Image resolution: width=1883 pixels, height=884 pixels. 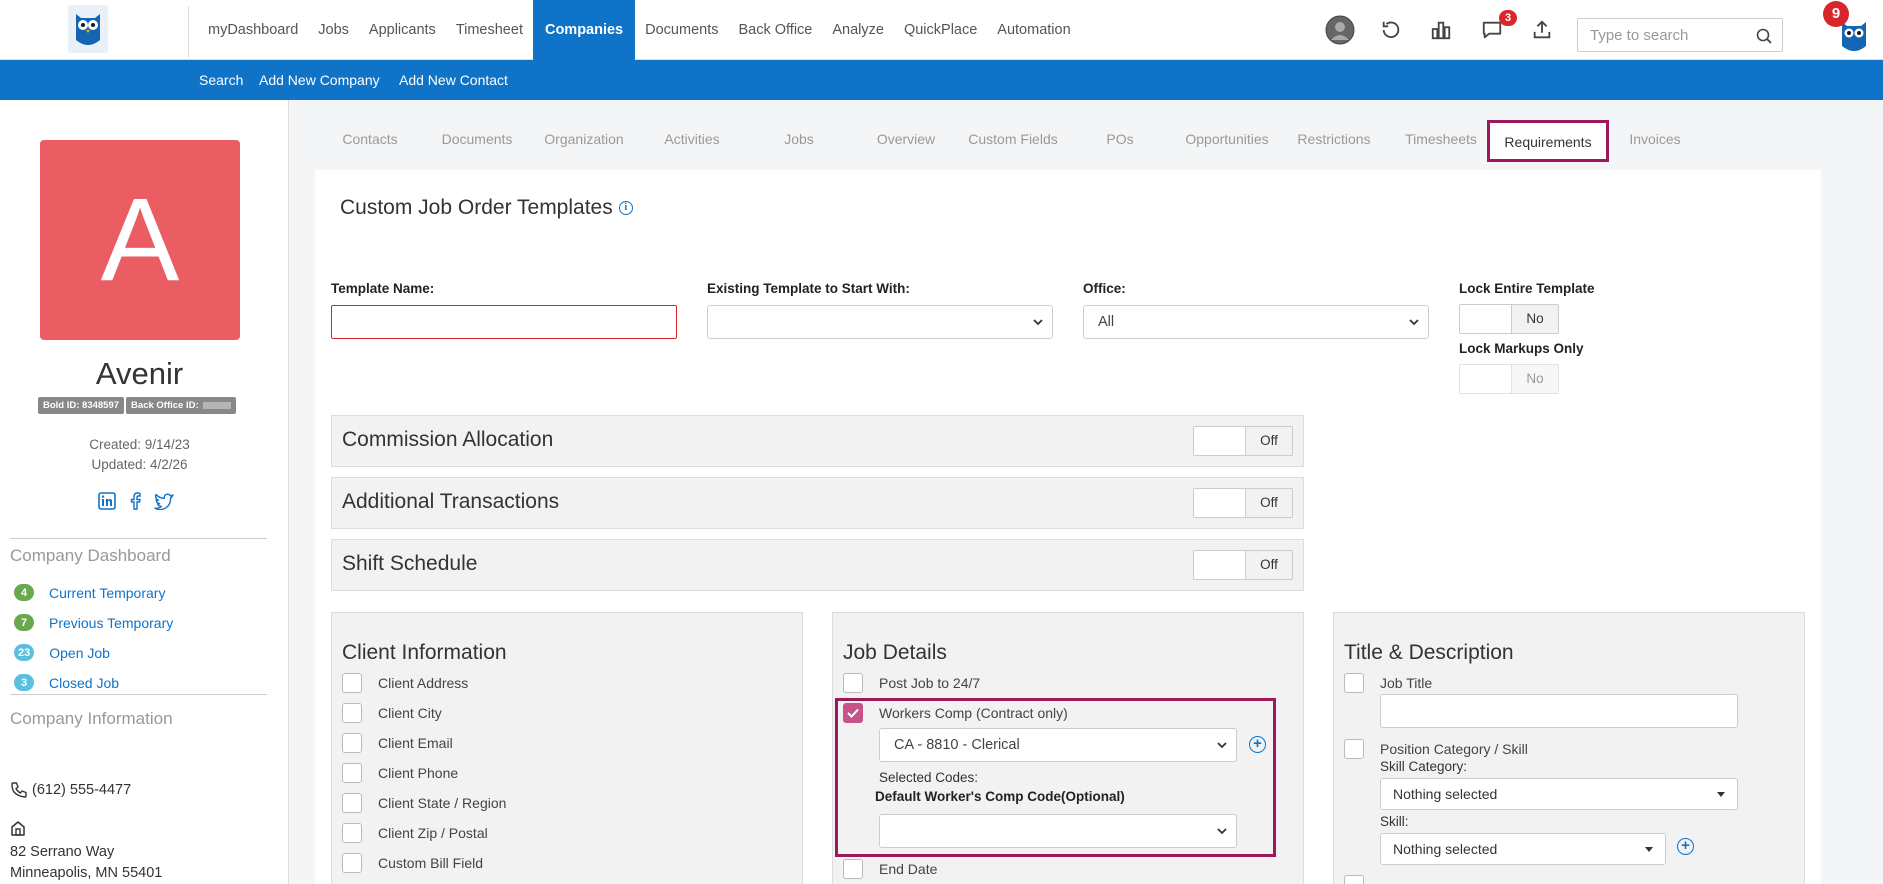 I want to click on twitter-icon, so click(x=164, y=501).